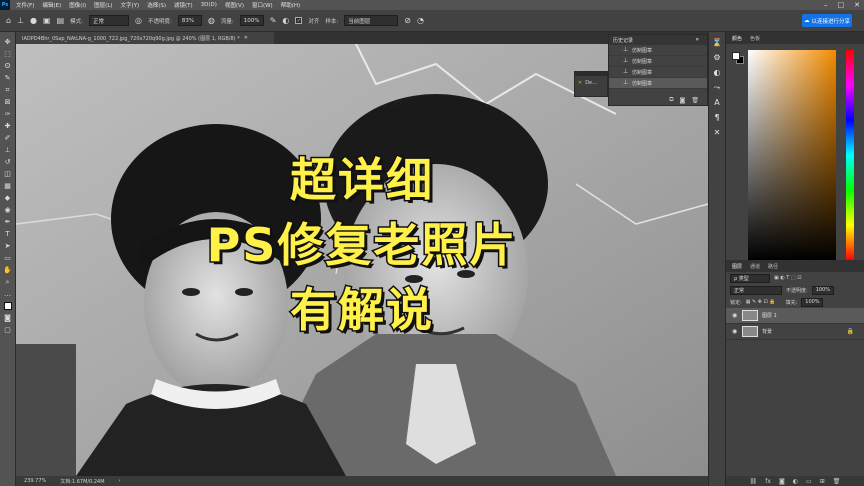  What do you see at coordinates (717, 42) in the screenshot?
I see `history-panel-icon: ⌛` at bounding box center [717, 42].